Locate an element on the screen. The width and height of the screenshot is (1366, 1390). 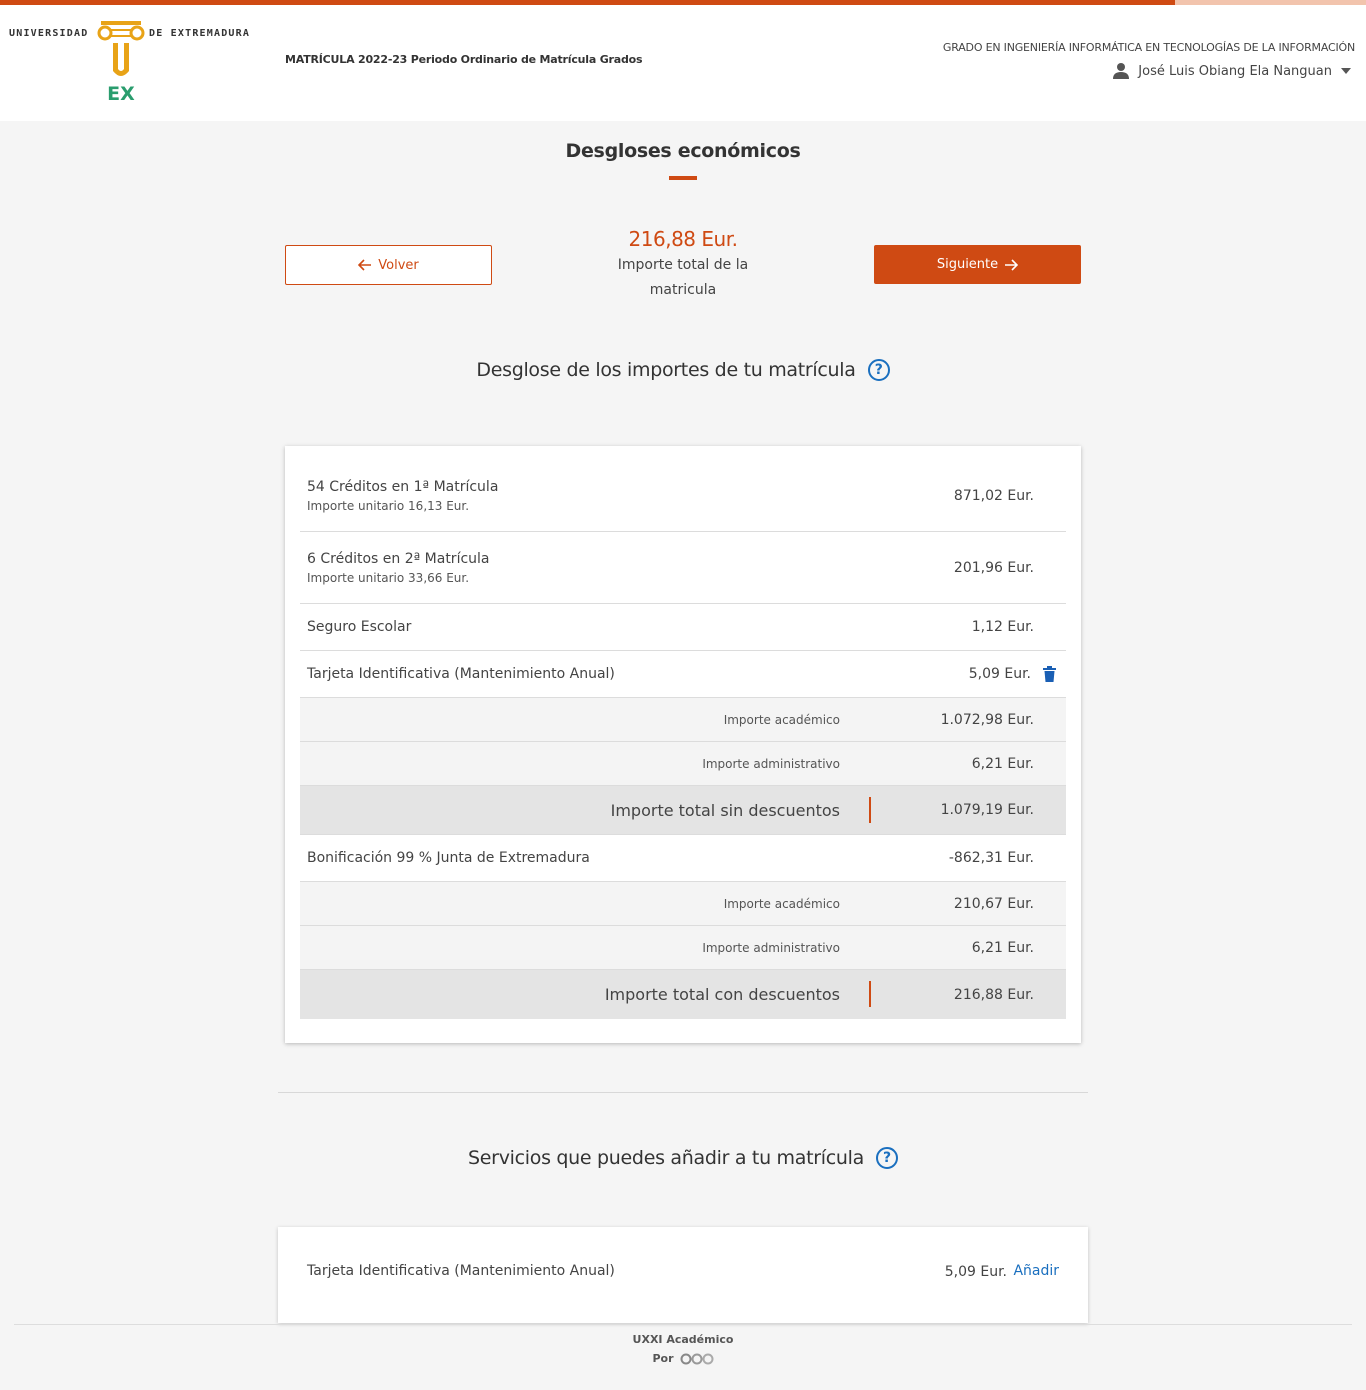
discount-label: Bonificación 99 % Junta de Extremadura is located at coordinates (448, 858).